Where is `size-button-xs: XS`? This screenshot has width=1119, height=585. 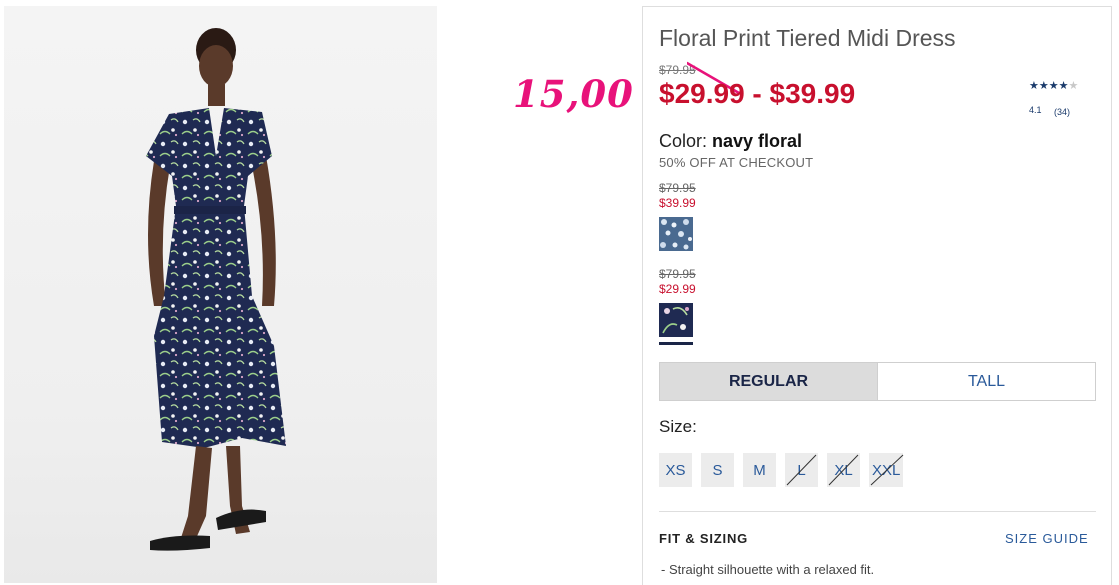 size-button-xs: XS is located at coordinates (675, 470).